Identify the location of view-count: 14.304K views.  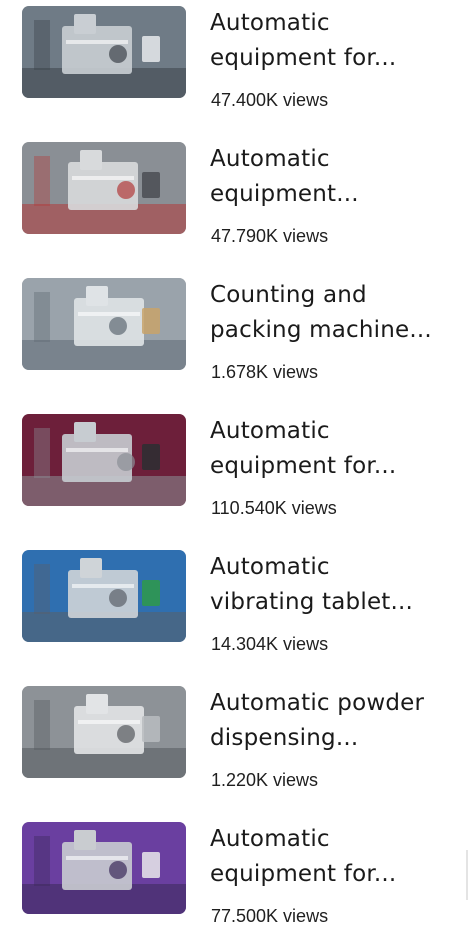
(270, 644).